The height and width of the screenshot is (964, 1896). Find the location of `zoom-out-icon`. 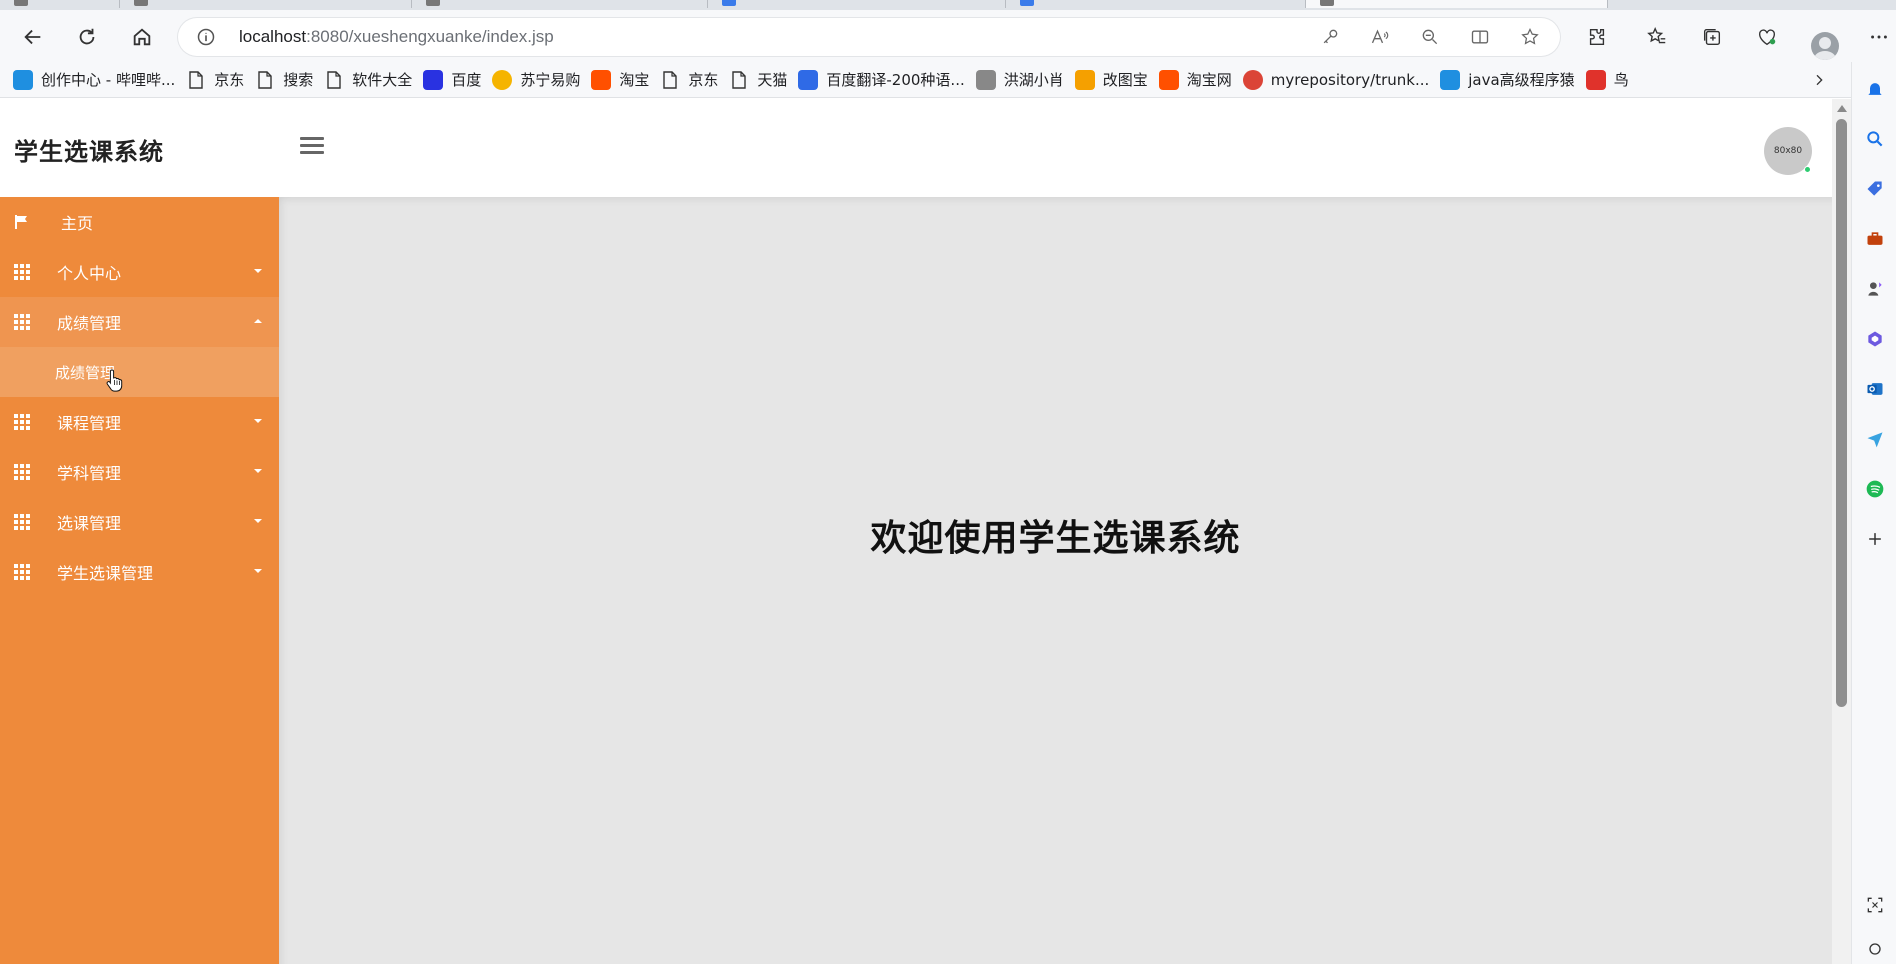

zoom-out-icon is located at coordinates (1430, 37).